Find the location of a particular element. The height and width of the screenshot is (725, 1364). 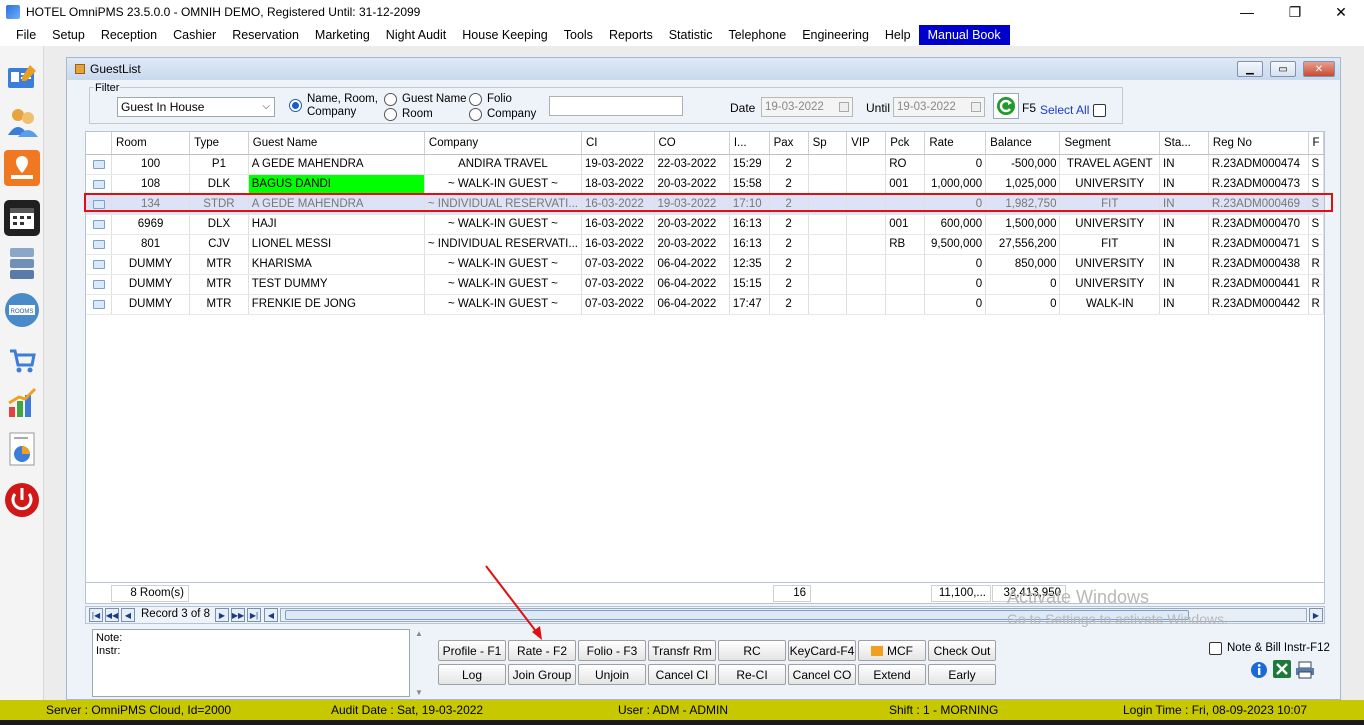

radio-guest-name is located at coordinates (390, 99).